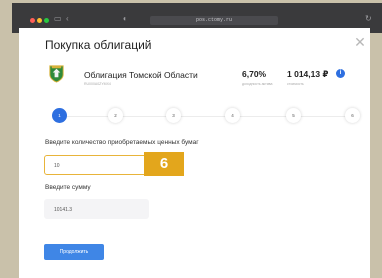 The image size is (382, 278). Describe the element at coordinates (96, 209) in the screenshot. I see `sum-input: 10141.3` at that location.